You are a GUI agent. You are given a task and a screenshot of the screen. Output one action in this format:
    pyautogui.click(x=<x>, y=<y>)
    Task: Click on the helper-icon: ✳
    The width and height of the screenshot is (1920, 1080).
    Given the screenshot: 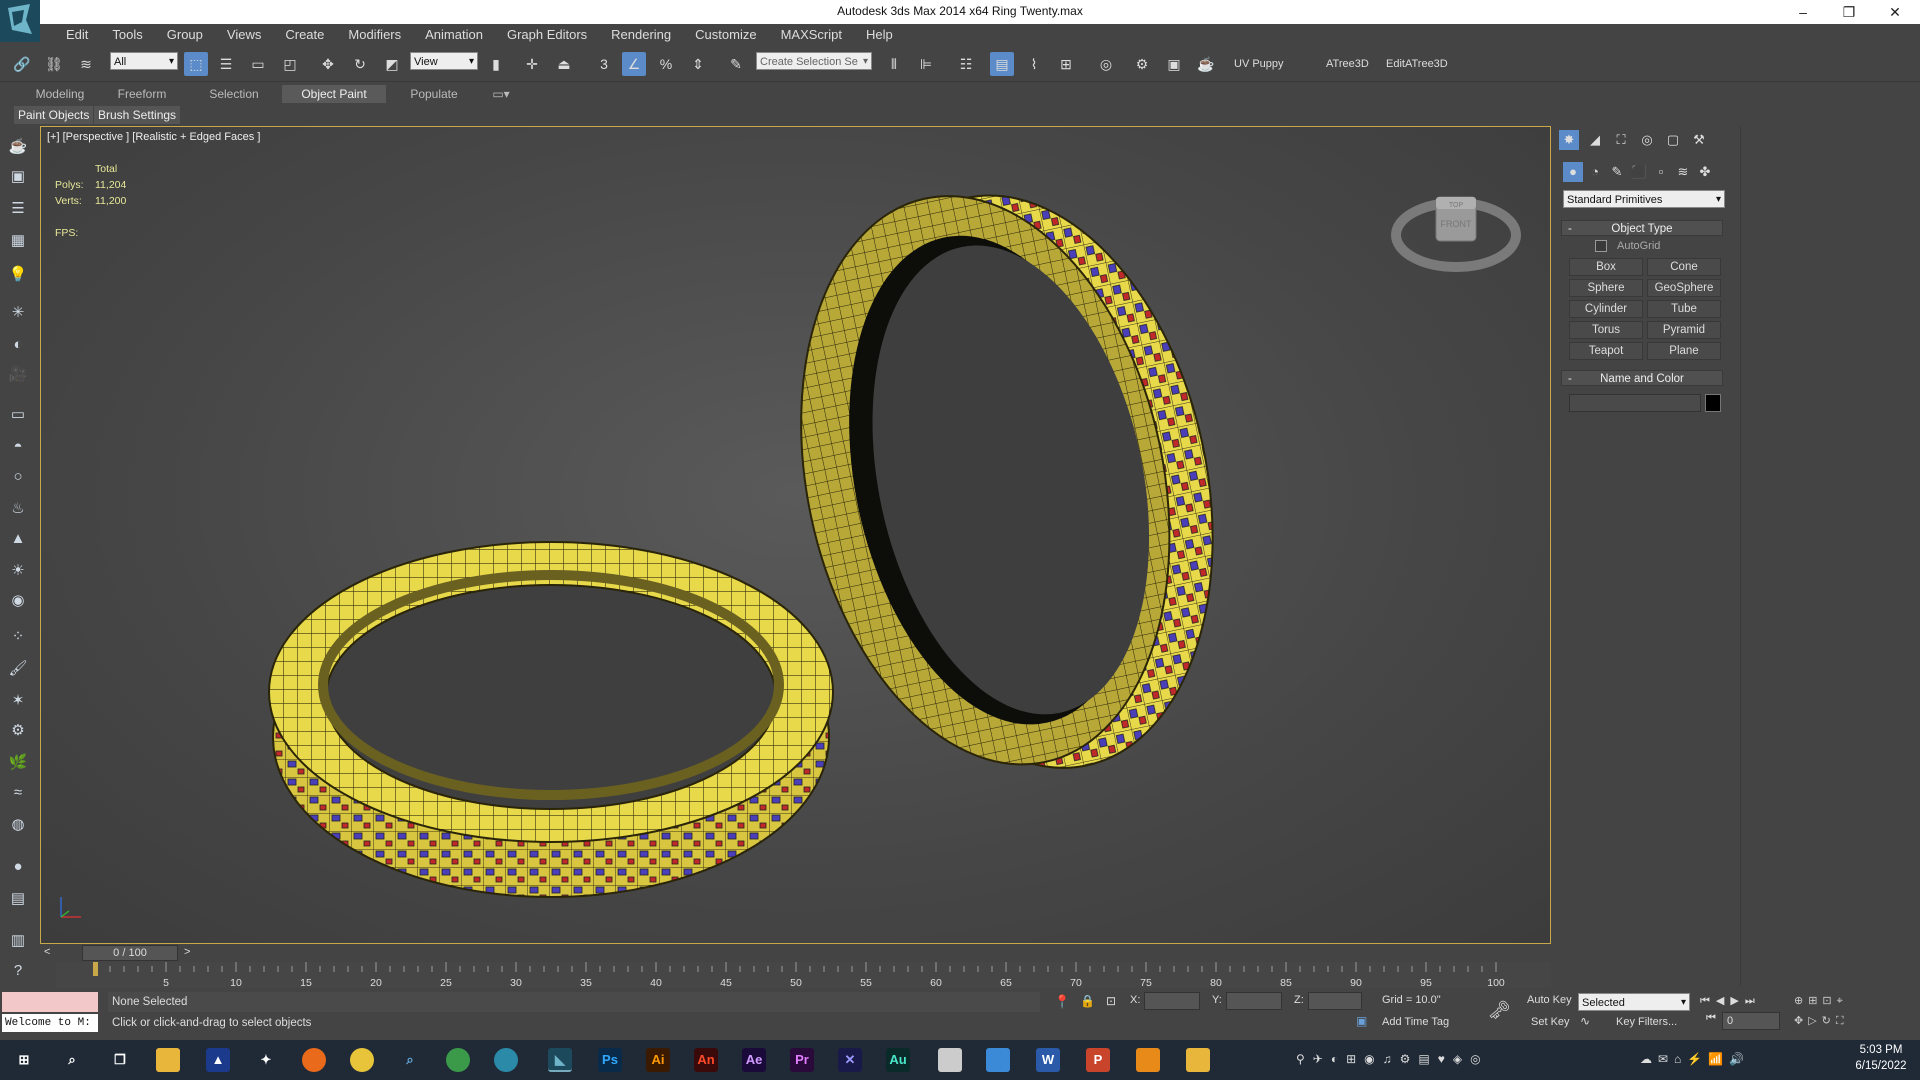 What is the action you would take?
    pyautogui.click(x=18, y=313)
    